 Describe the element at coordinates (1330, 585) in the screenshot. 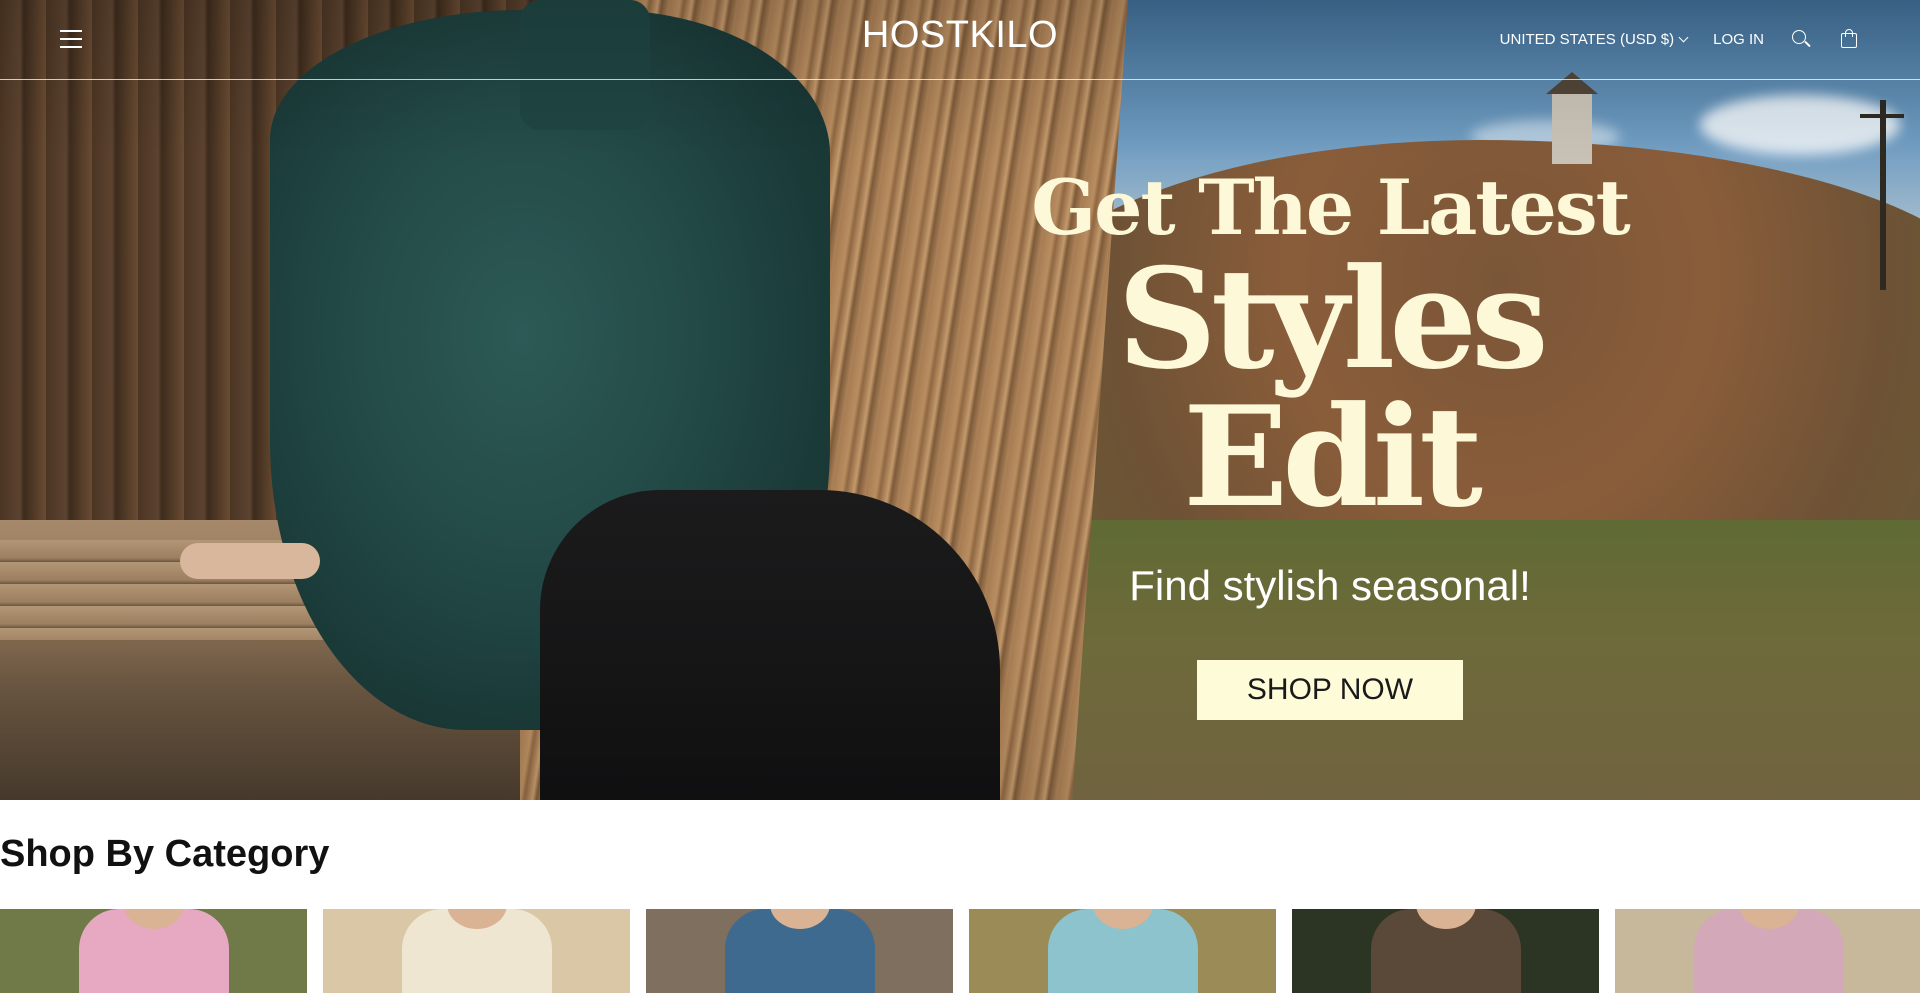

I see `hero-subtitle: Find stylish seasonal!` at that location.